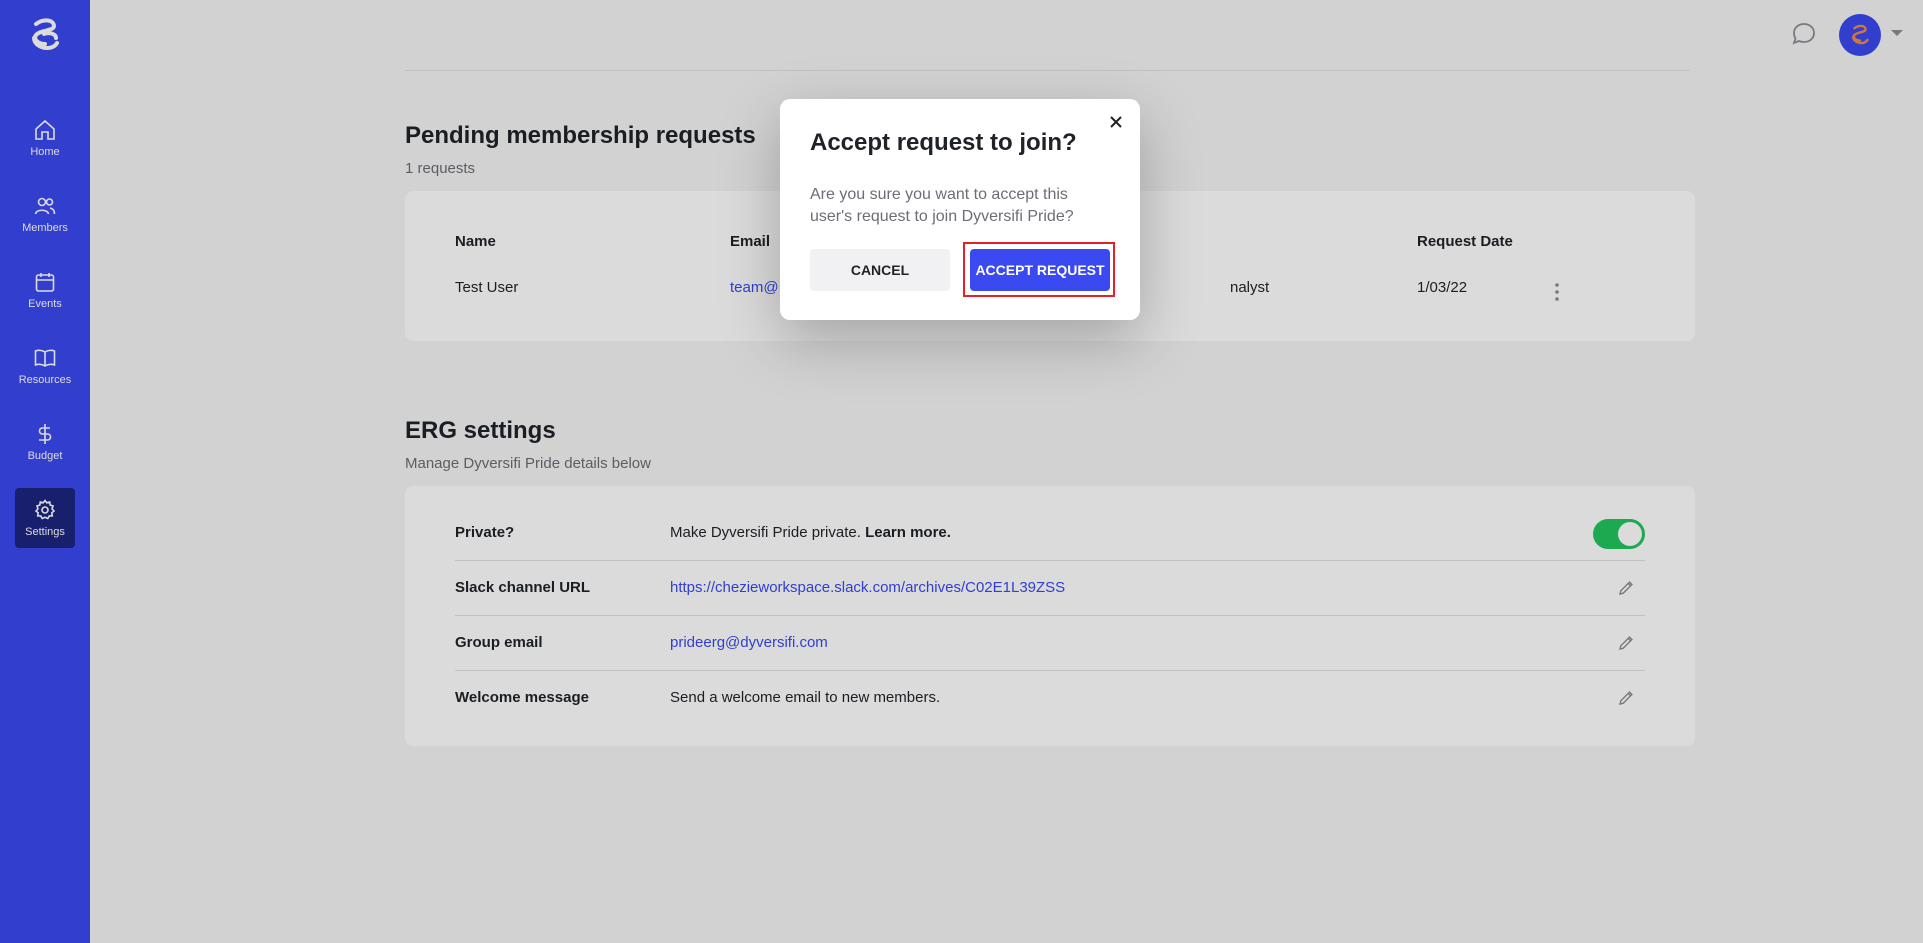 The height and width of the screenshot is (943, 1923). What do you see at coordinates (880, 270) in the screenshot?
I see `cancel-button: CANCEL` at bounding box center [880, 270].